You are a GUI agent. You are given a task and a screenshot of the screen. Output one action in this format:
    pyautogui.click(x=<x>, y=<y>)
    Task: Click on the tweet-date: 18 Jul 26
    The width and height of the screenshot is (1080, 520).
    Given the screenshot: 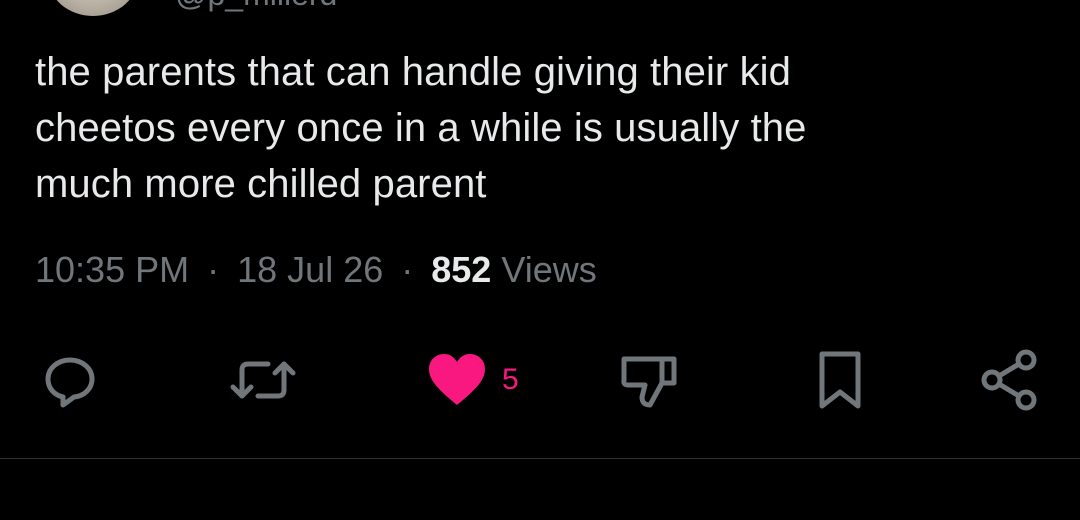 What is the action you would take?
    pyautogui.click(x=310, y=269)
    